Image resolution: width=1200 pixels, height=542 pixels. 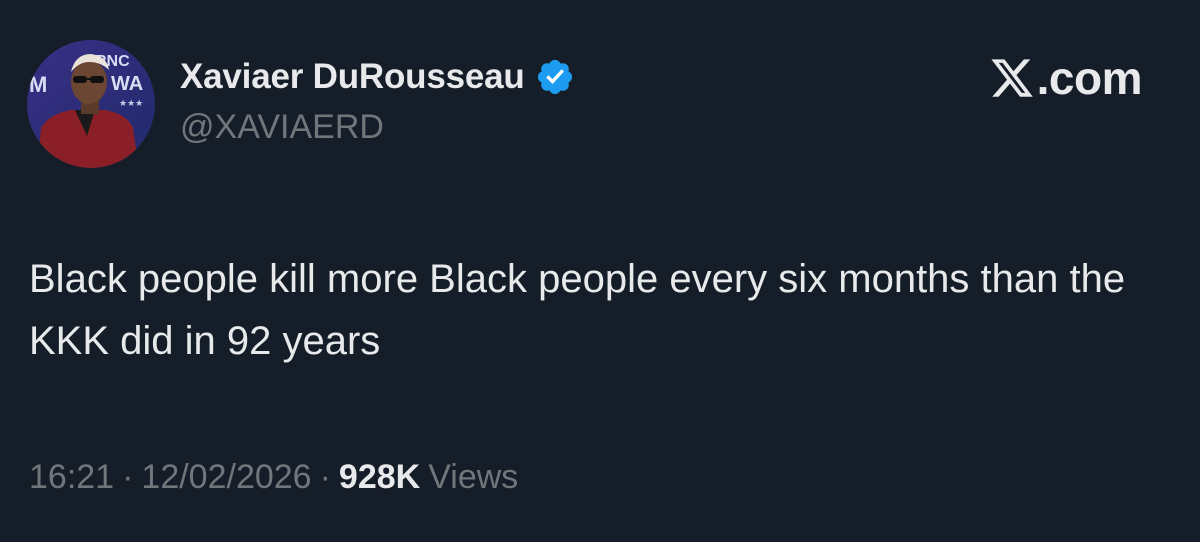 I want to click on views-label: Views, so click(x=473, y=477).